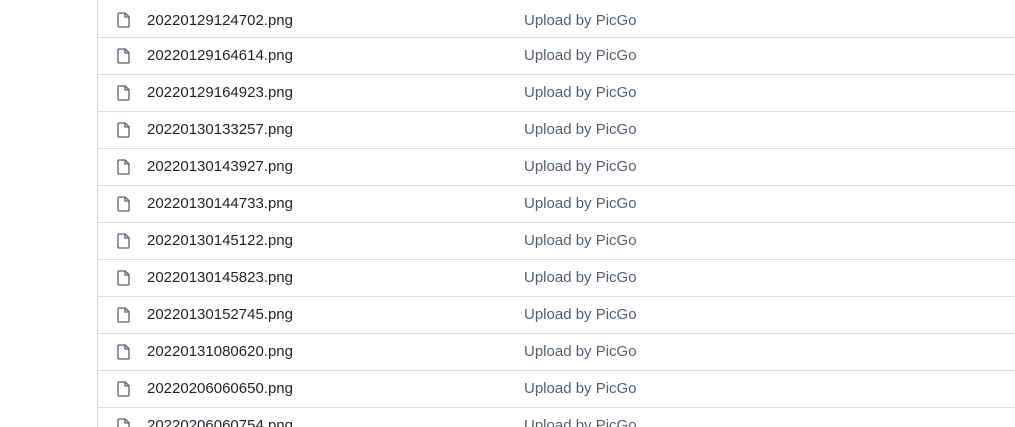 The height and width of the screenshot is (427, 1015). I want to click on table-row: 20220130152745.png Upload by PicGo, so click(556, 315).